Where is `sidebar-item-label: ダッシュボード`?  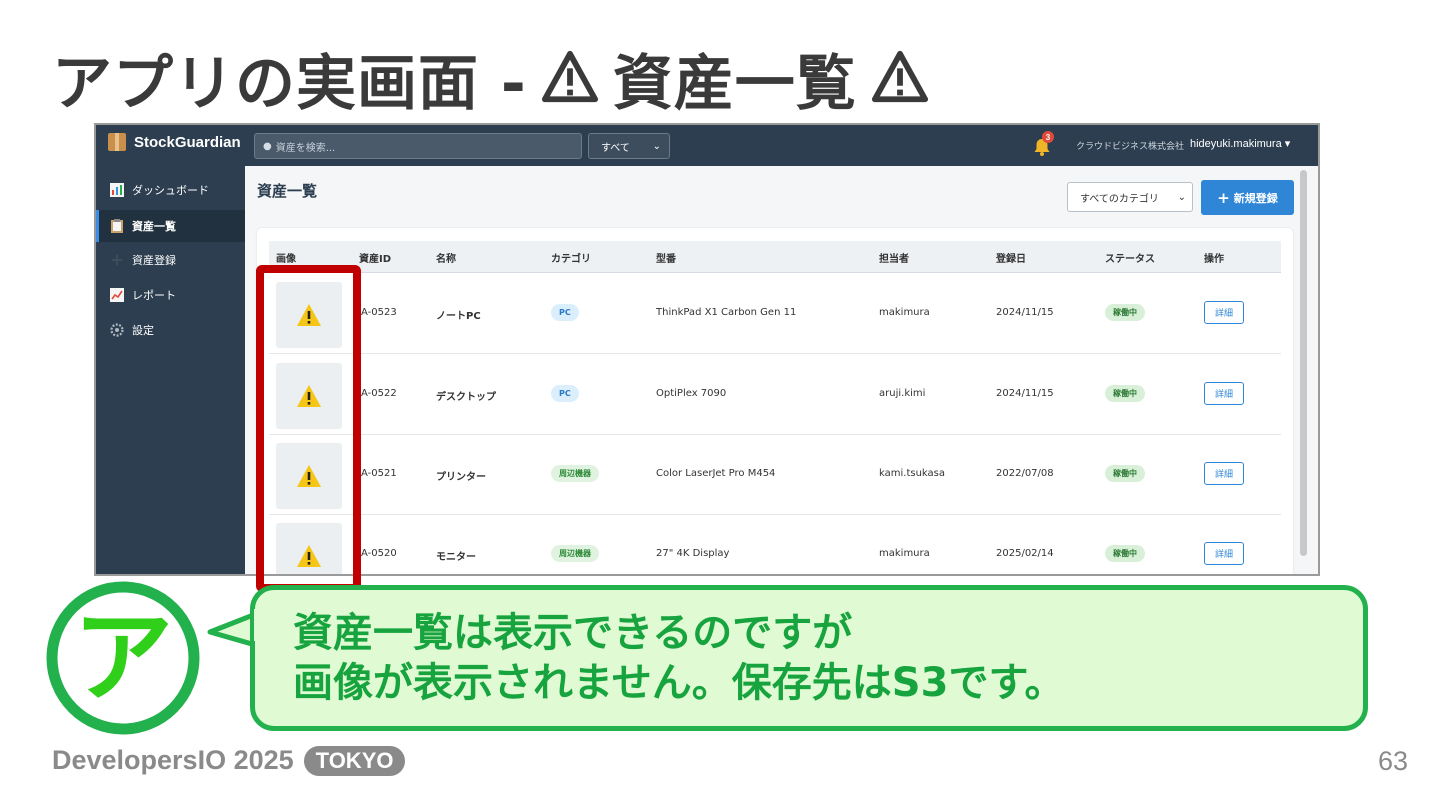 sidebar-item-label: ダッシュボード is located at coordinates (170, 190).